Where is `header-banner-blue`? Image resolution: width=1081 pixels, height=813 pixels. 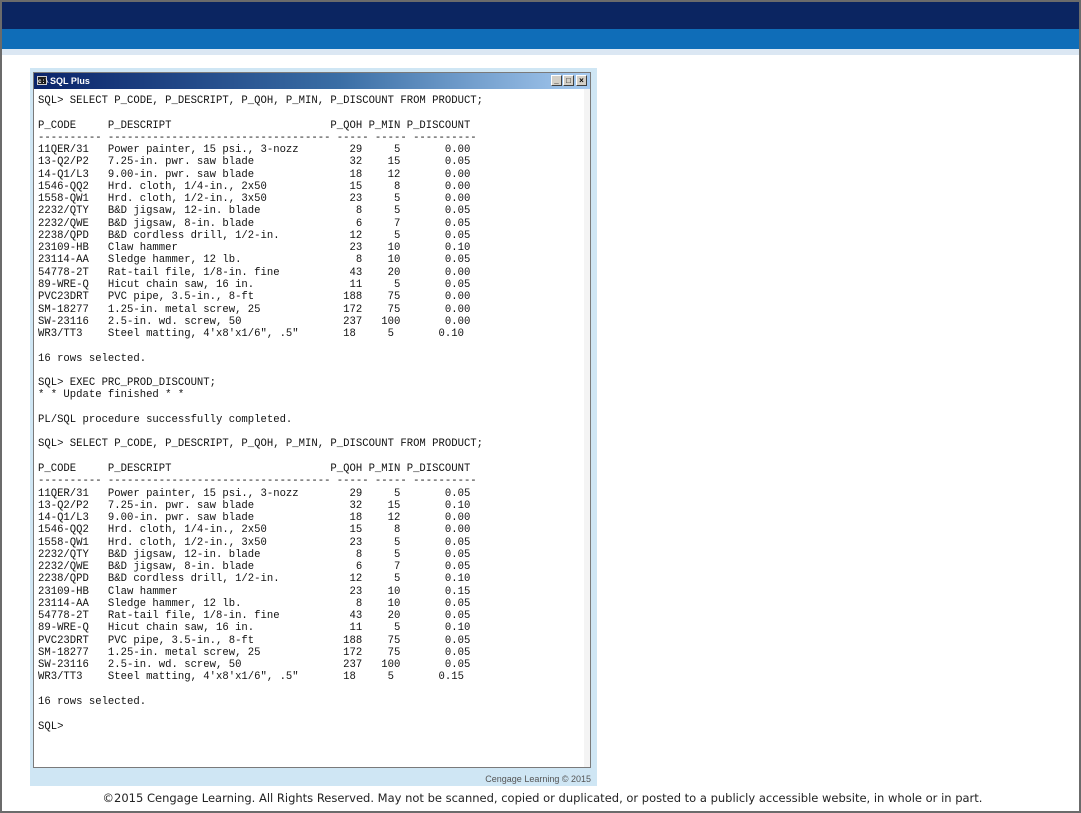
header-banner-blue is located at coordinates (540, 39).